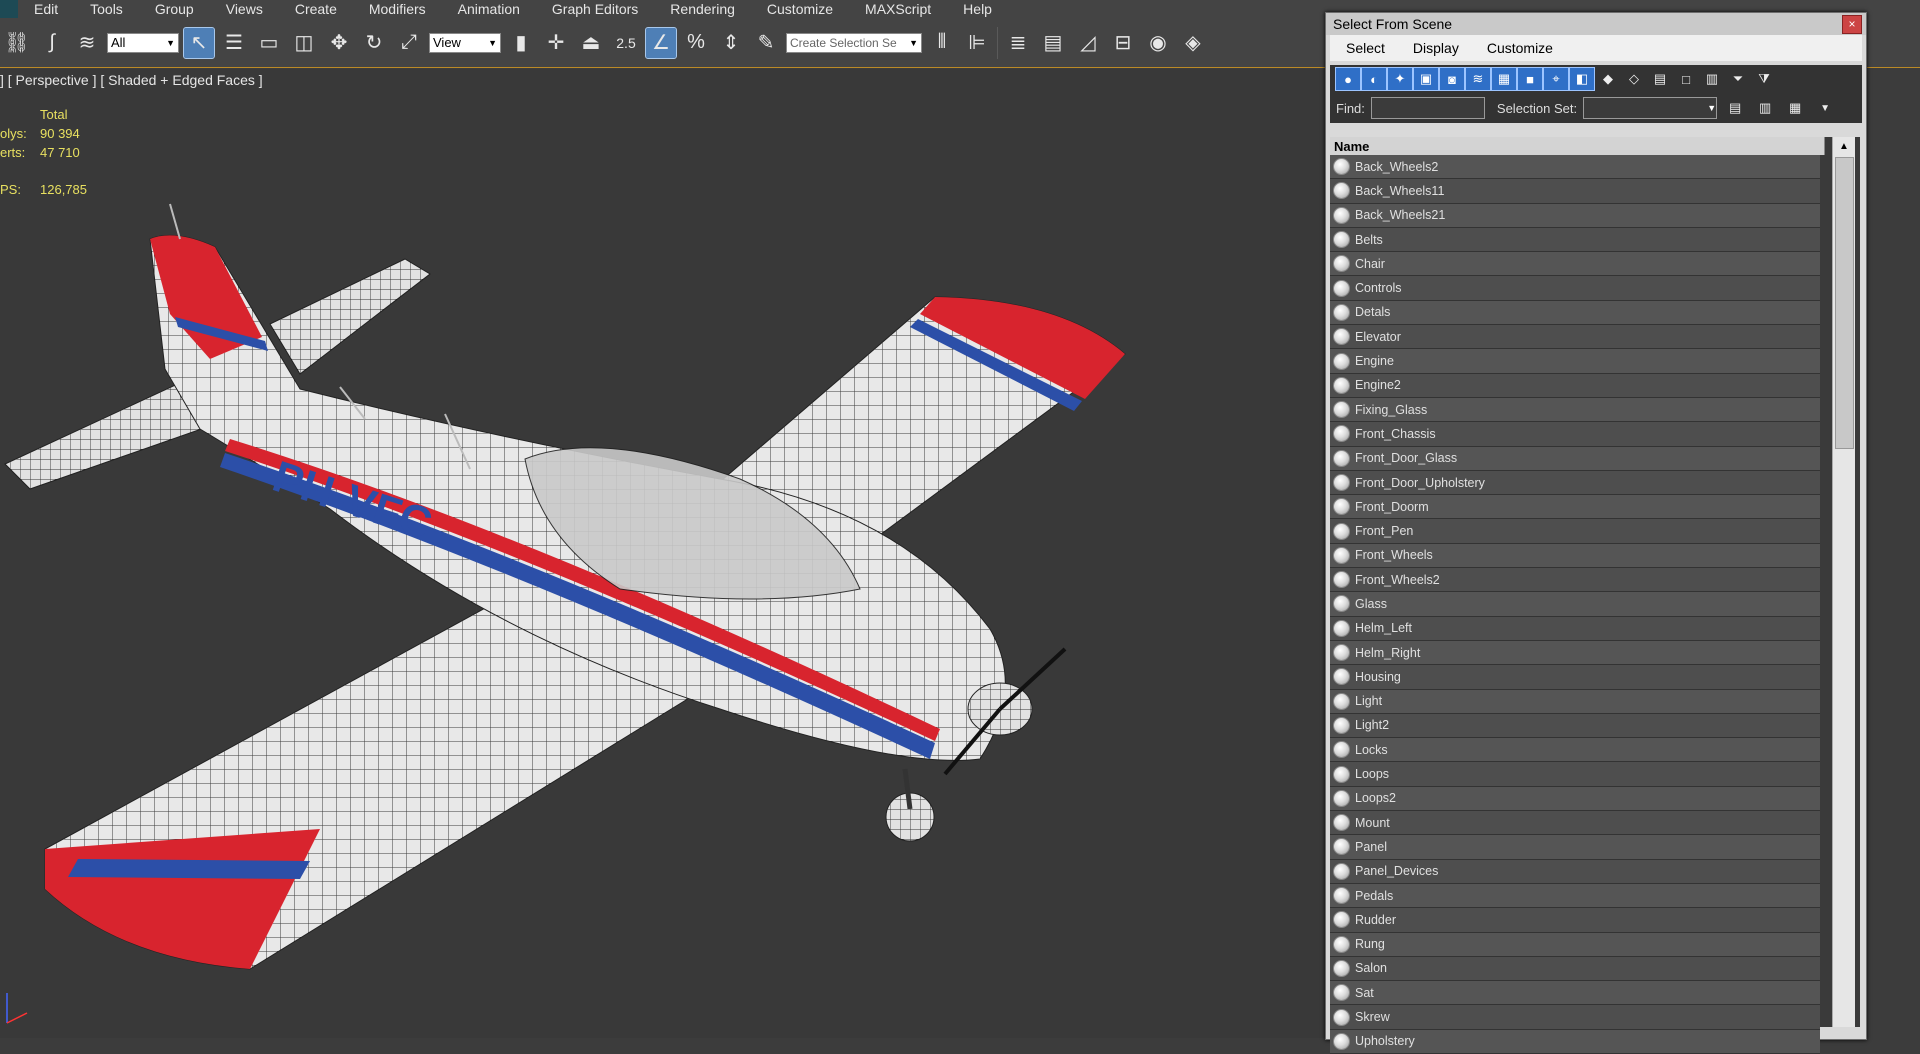 The height and width of the screenshot is (1054, 1920). What do you see at coordinates (591, 43) in the screenshot?
I see `keyboard-shortcut-override-icon: ⏏` at bounding box center [591, 43].